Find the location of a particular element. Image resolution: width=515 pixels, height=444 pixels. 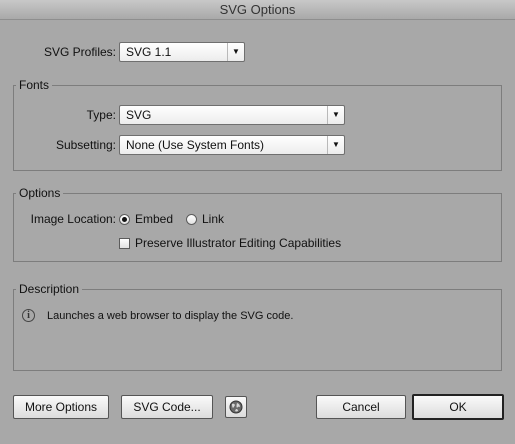

svg-profiles-label: SVG Profiles: is located at coordinates (79, 52).